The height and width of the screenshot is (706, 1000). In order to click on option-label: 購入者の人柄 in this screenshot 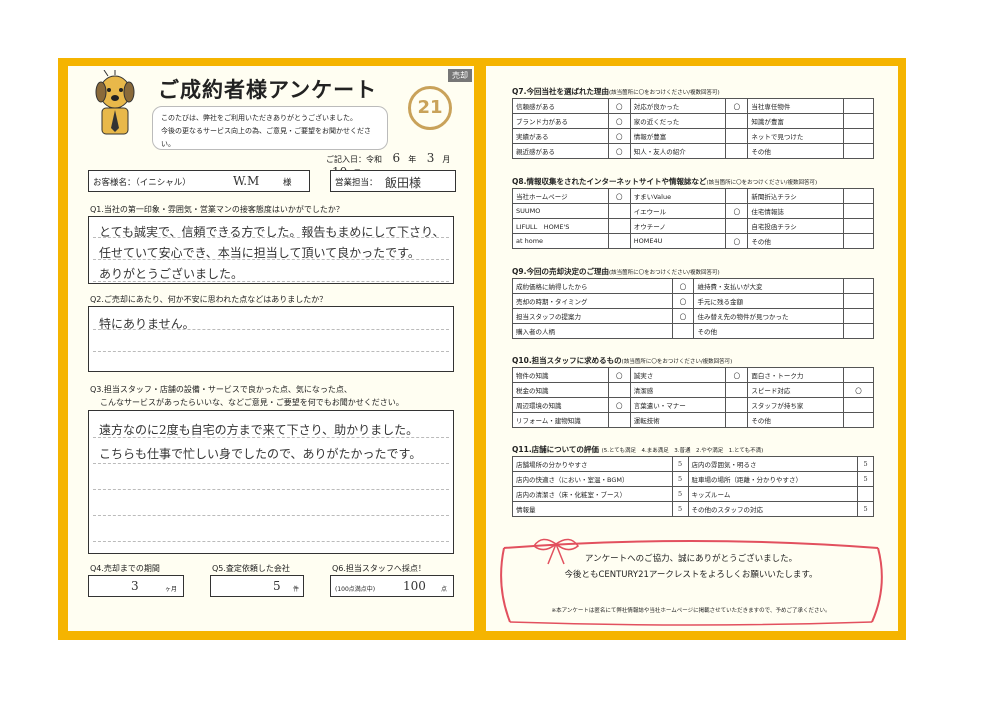, I will do `click(592, 331)`.